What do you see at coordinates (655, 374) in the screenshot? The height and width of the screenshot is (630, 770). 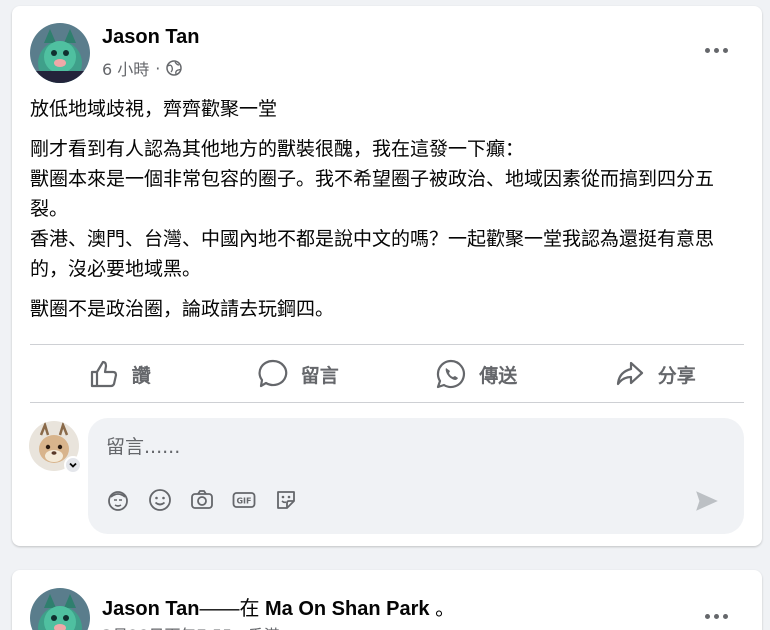 I see `share-button: 分享` at bounding box center [655, 374].